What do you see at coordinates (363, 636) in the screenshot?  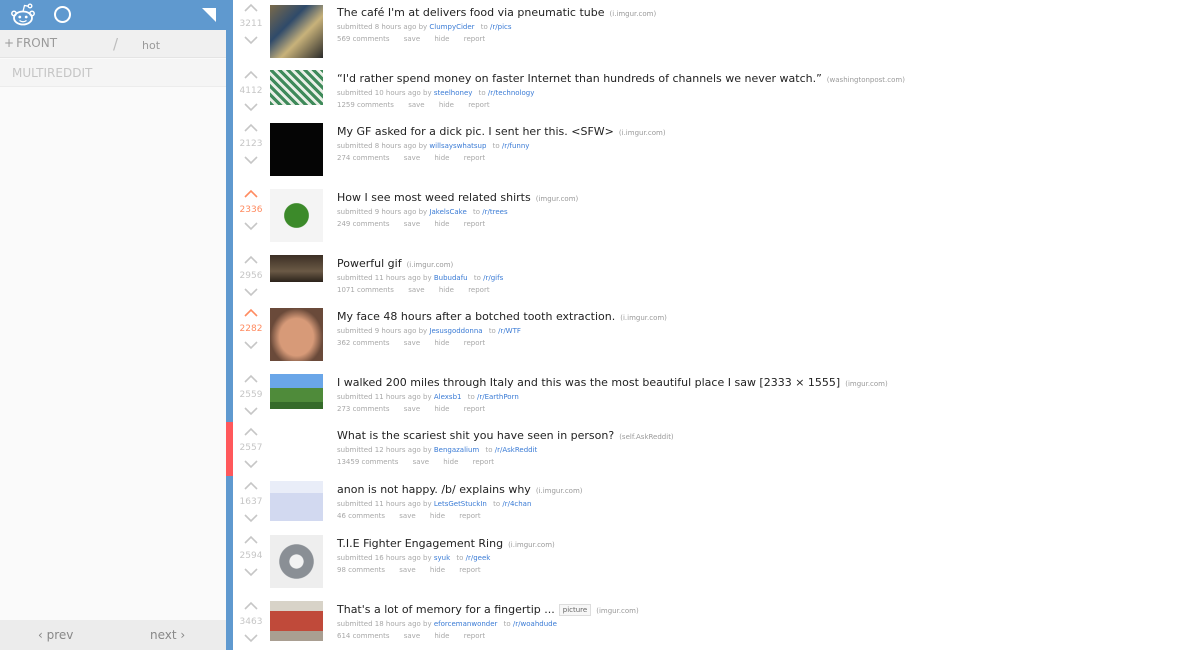 I see `comments-link: 614 comments` at bounding box center [363, 636].